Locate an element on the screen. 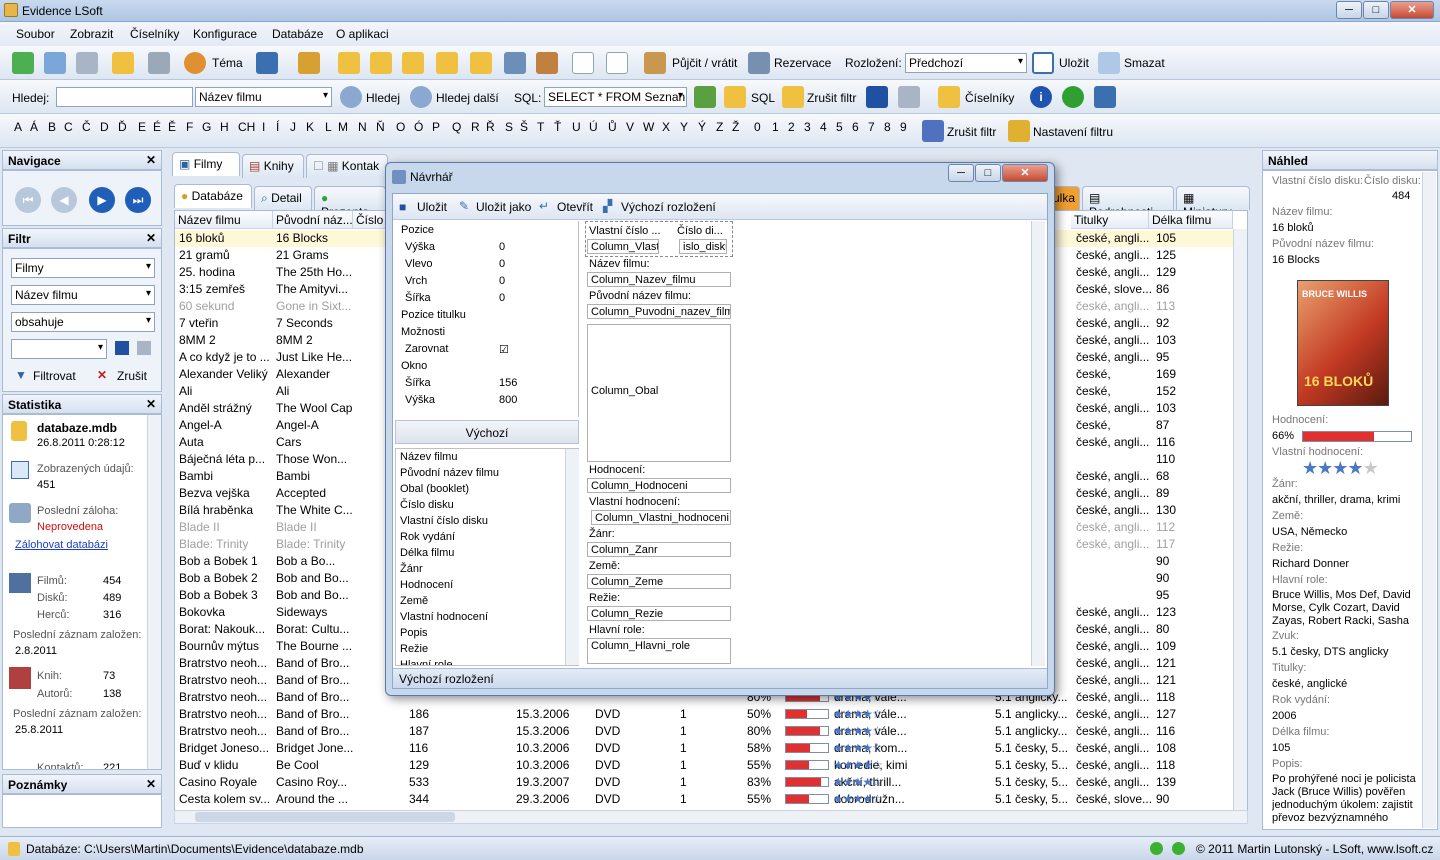 Image resolution: width=1440 pixels, height=860 pixels. clear-filter-button: Zrušit filtr is located at coordinates (831, 98).